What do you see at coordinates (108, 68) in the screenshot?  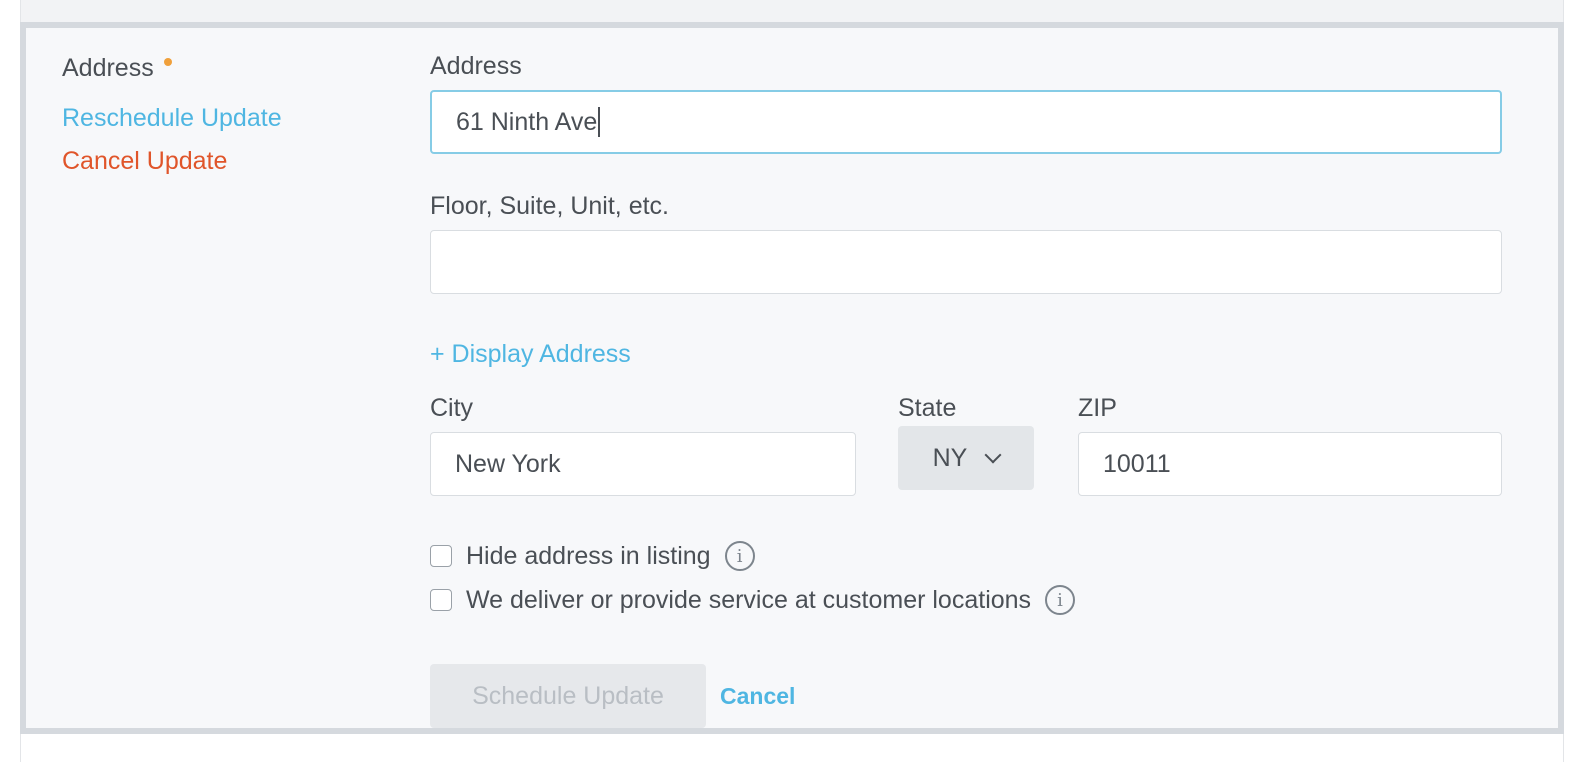 I see `section-title: Address` at bounding box center [108, 68].